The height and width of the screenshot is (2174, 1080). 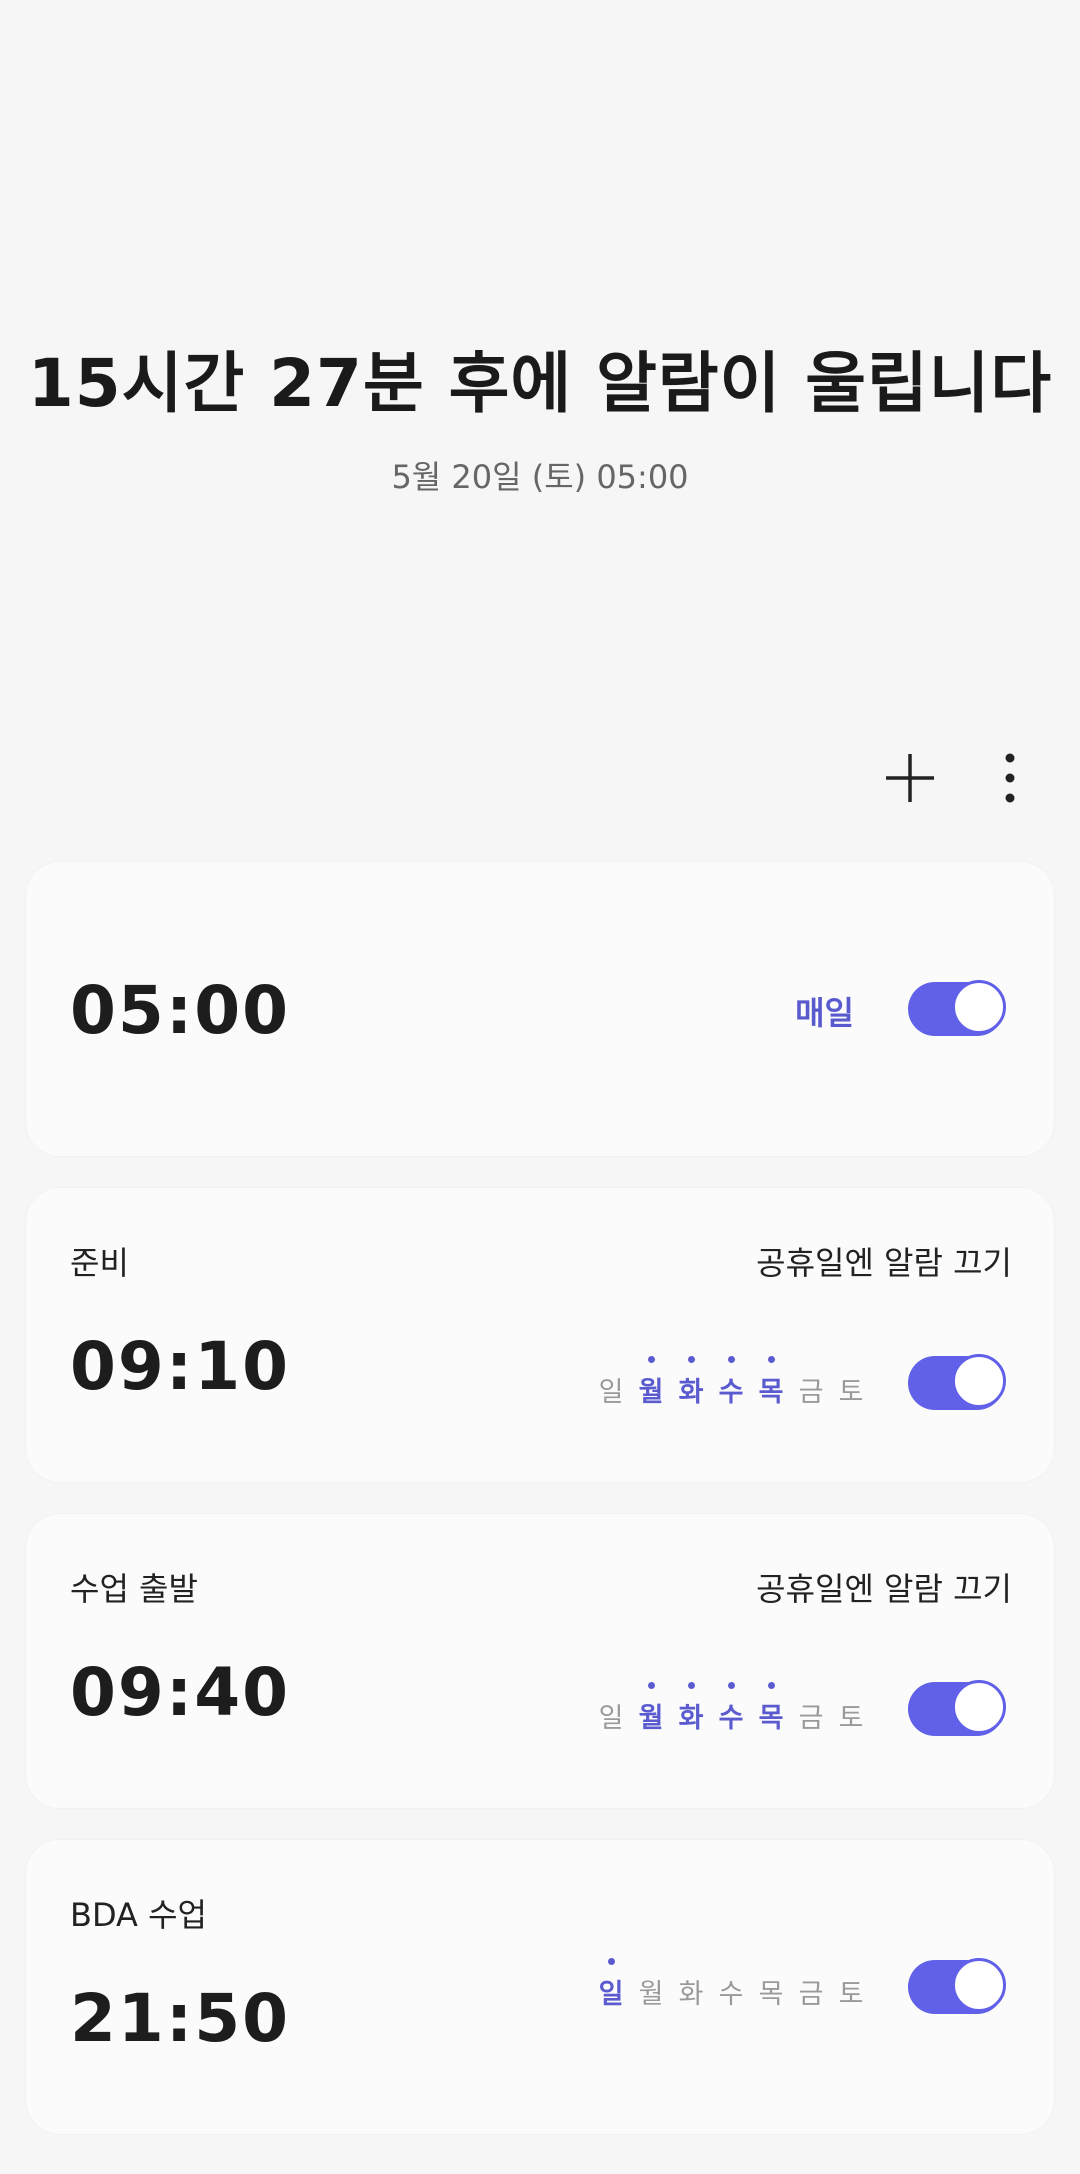 What do you see at coordinates (960, 778) in the screenshot?
I see `toolbar` at bounding box center [960, 778].